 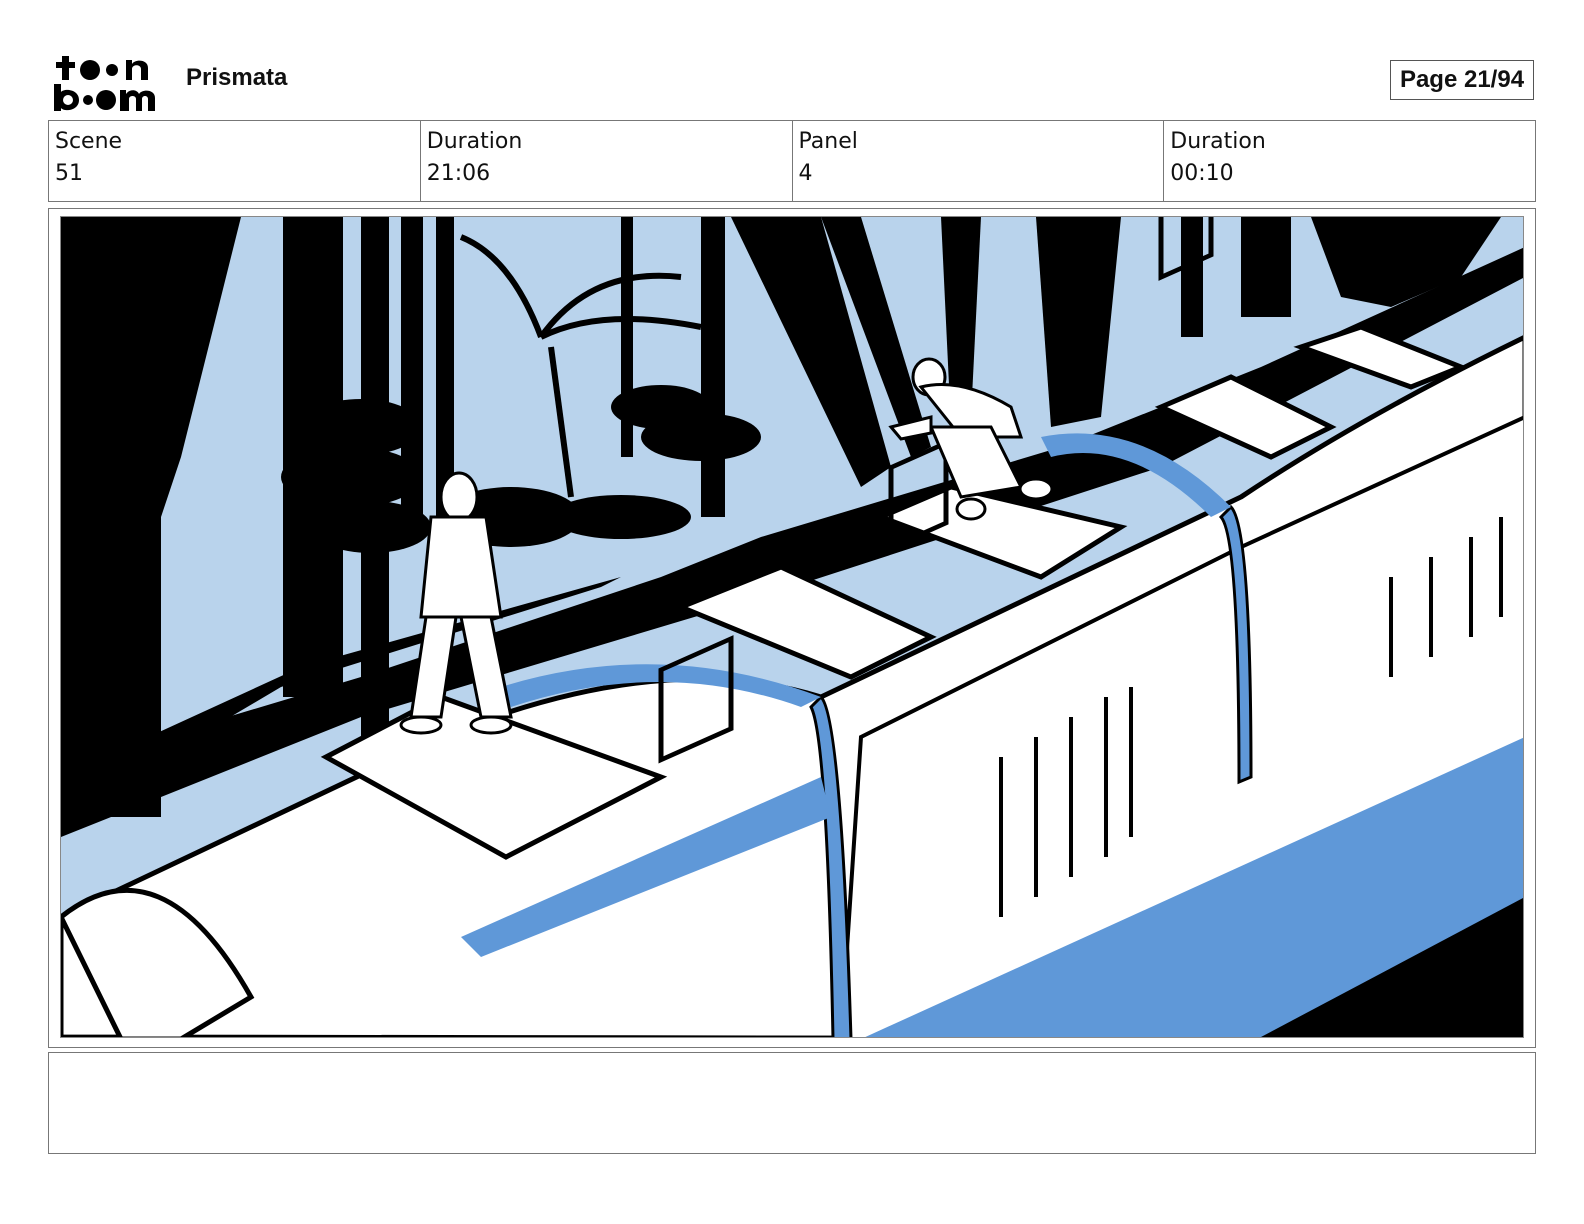 I want to click on panel-value: 4, so click(x=805, y=173).